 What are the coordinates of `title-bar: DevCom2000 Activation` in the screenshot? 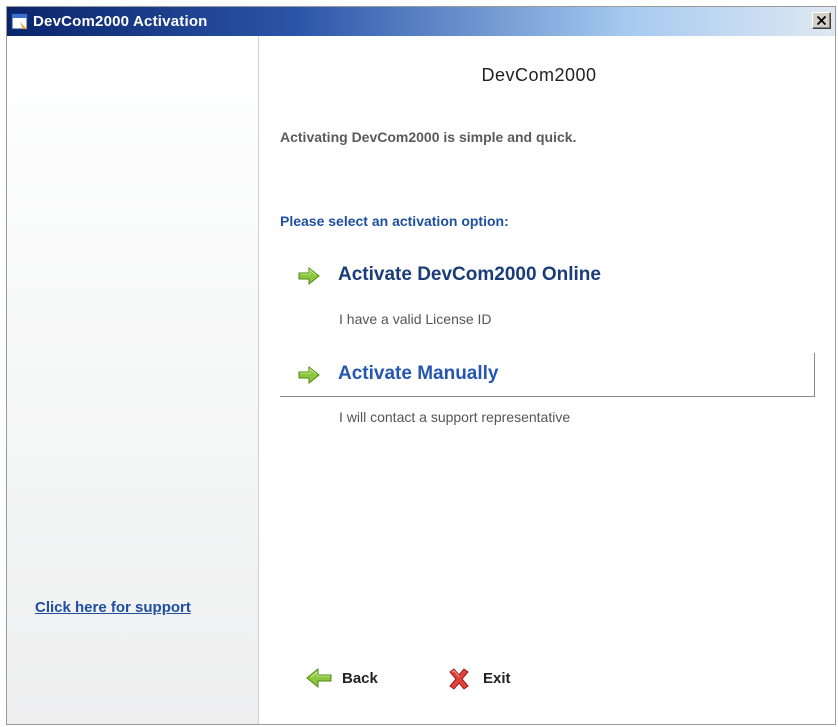 It's located at (421, 21).